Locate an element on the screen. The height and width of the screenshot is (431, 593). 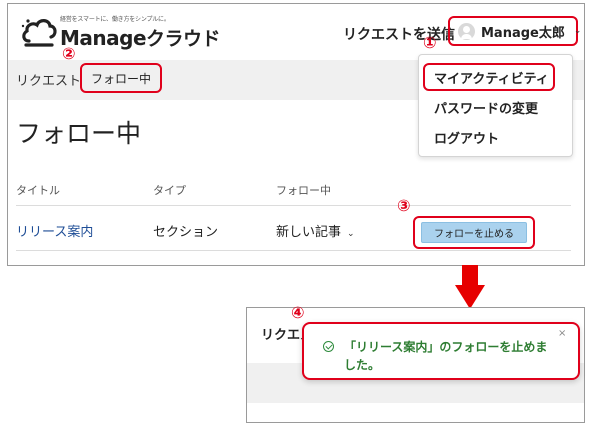
step-marker-2: ② is located at coordinates (69, 53).